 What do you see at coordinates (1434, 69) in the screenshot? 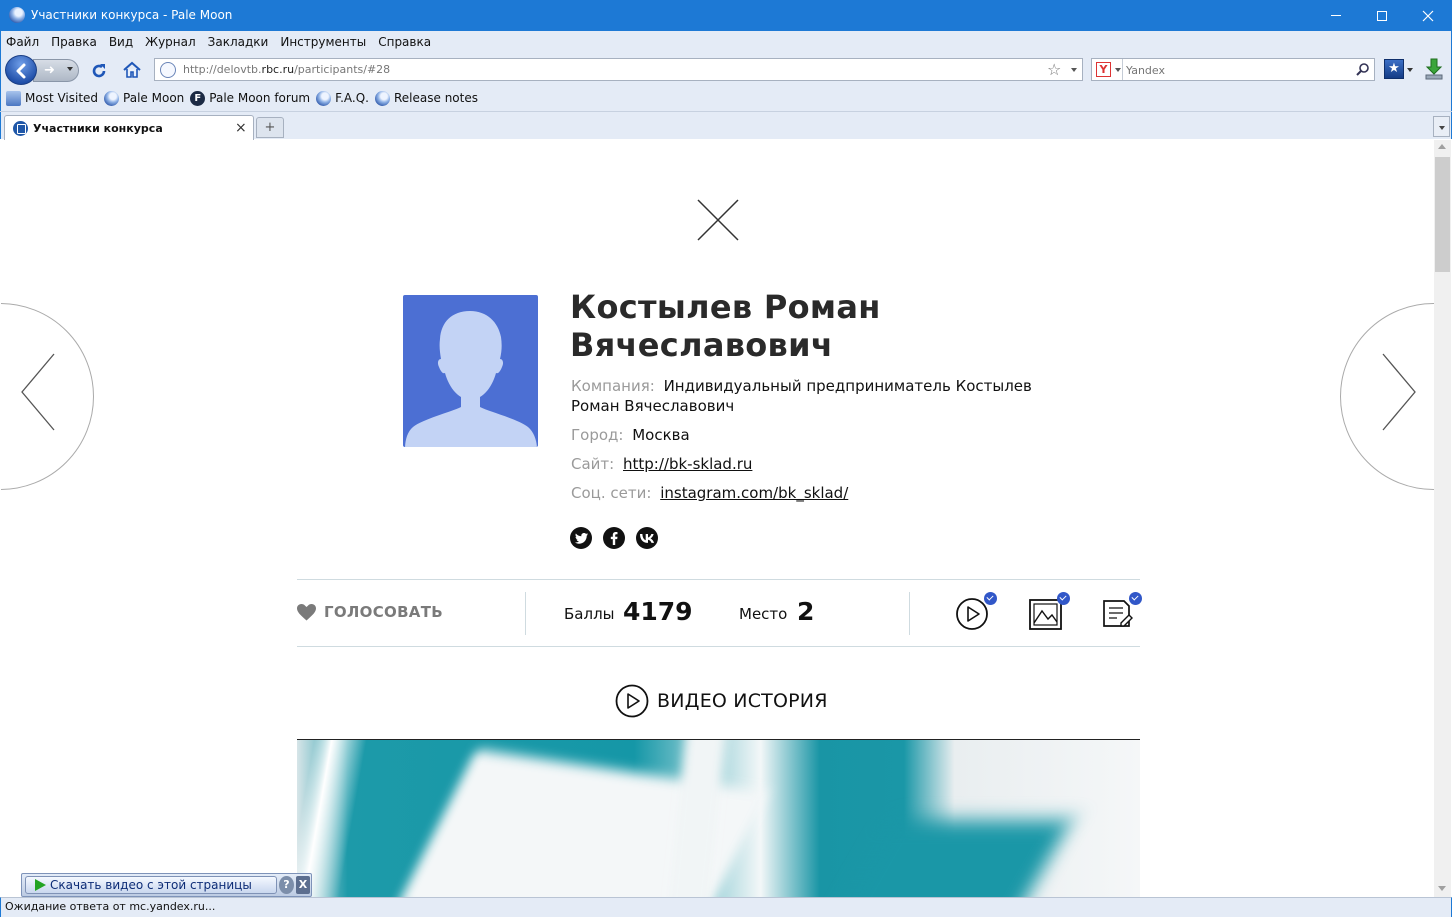
I see `download-icon` at bounding box center [1434, 69].